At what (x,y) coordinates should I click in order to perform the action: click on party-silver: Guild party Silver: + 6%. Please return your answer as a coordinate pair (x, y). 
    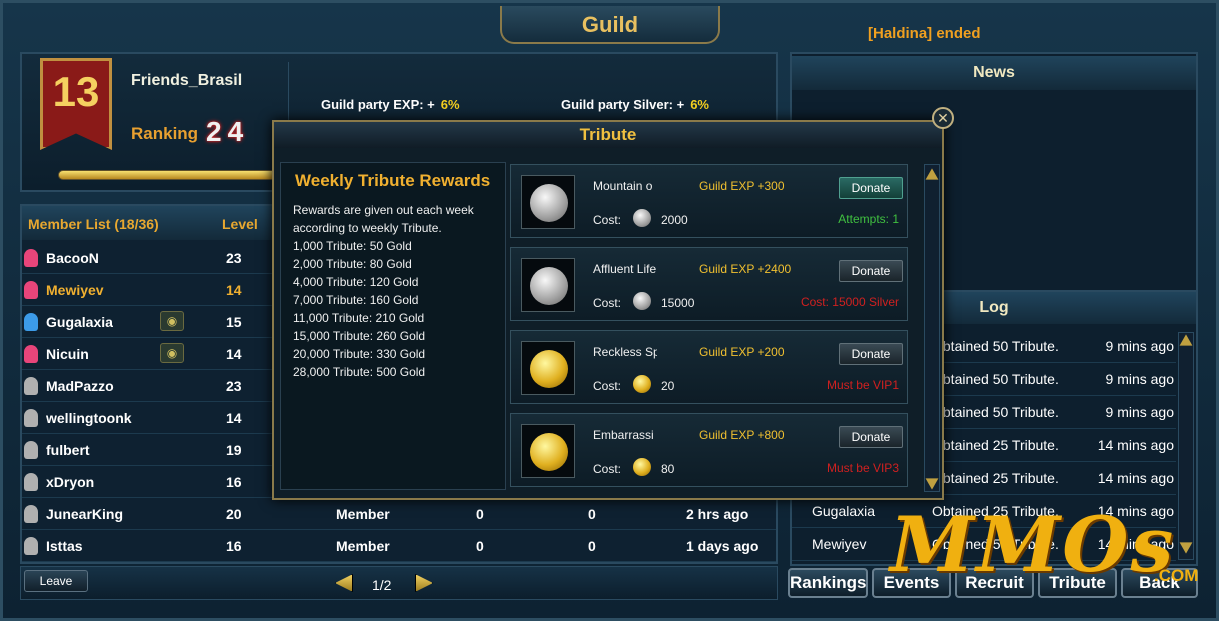
    Looking at the image, I should click on (635, 104).